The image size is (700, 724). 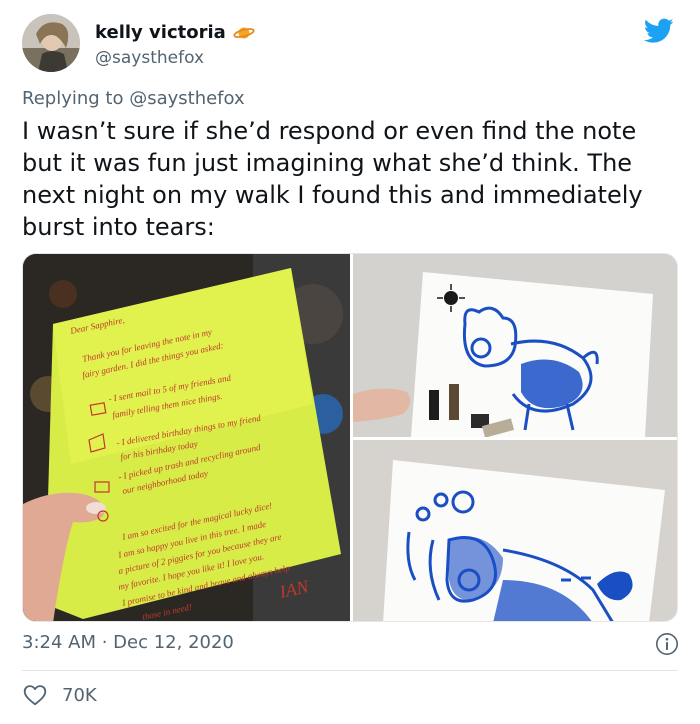 What do you see at coordinates (79, 695) in the screenshot?
I see `like-count: 70K` at bounding box center [79, 695].